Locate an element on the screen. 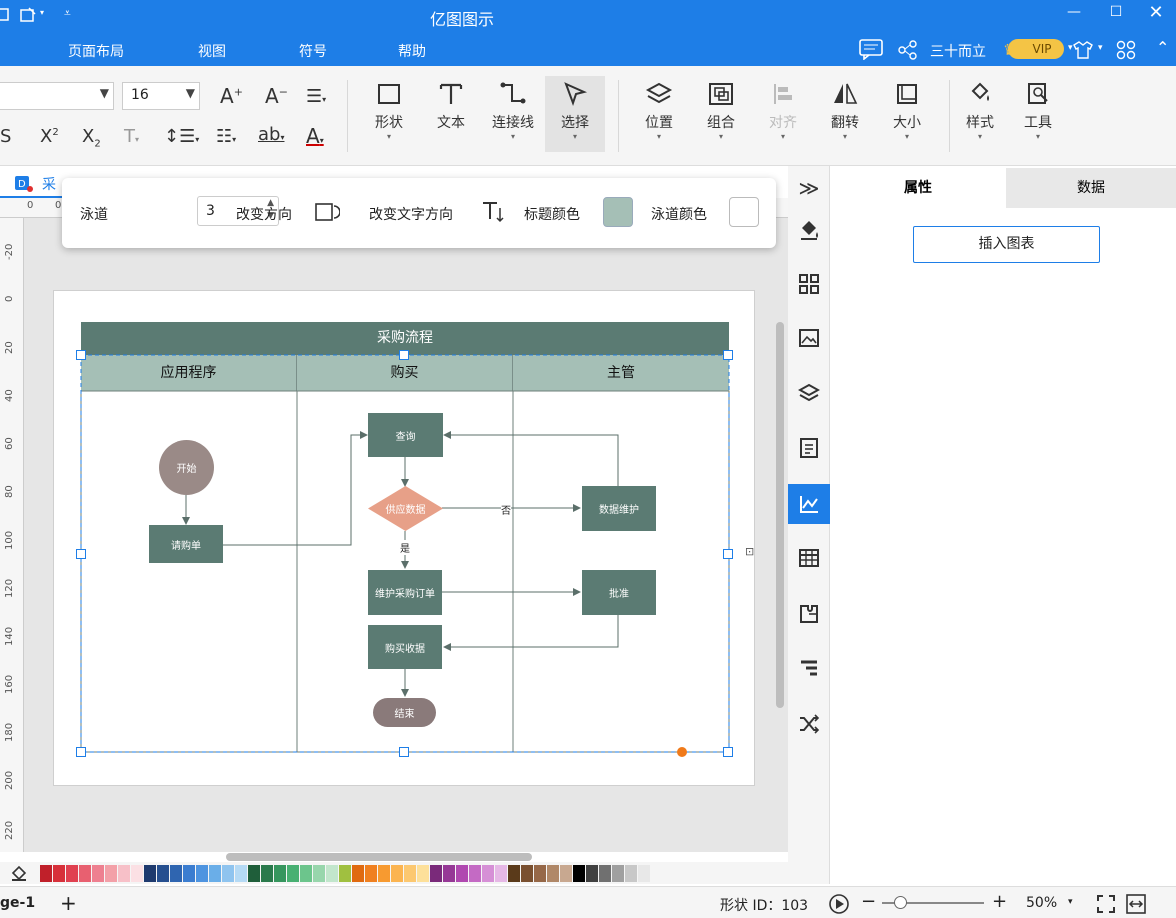 The height and width of the screenshot is (918, 1176). chart-panel-icon is located at coordinates (809, 504).